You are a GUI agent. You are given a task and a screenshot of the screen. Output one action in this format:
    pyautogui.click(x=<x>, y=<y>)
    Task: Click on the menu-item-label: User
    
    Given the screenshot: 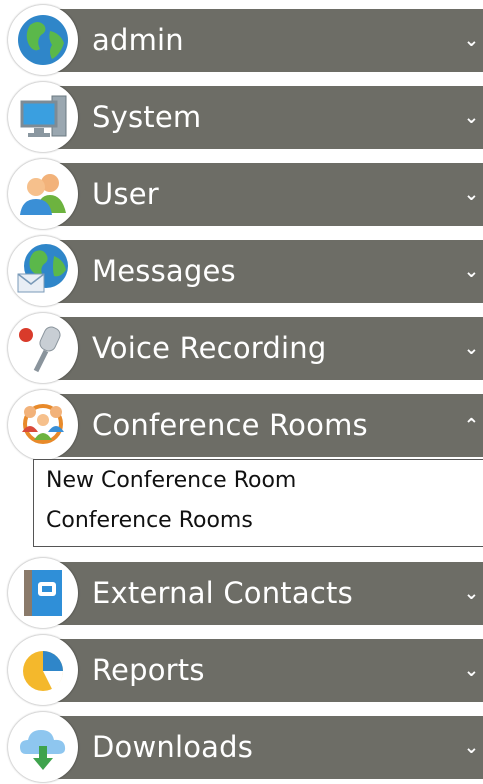 What is the action you would take?
    pyautogui.click(x=125, y=194)
    